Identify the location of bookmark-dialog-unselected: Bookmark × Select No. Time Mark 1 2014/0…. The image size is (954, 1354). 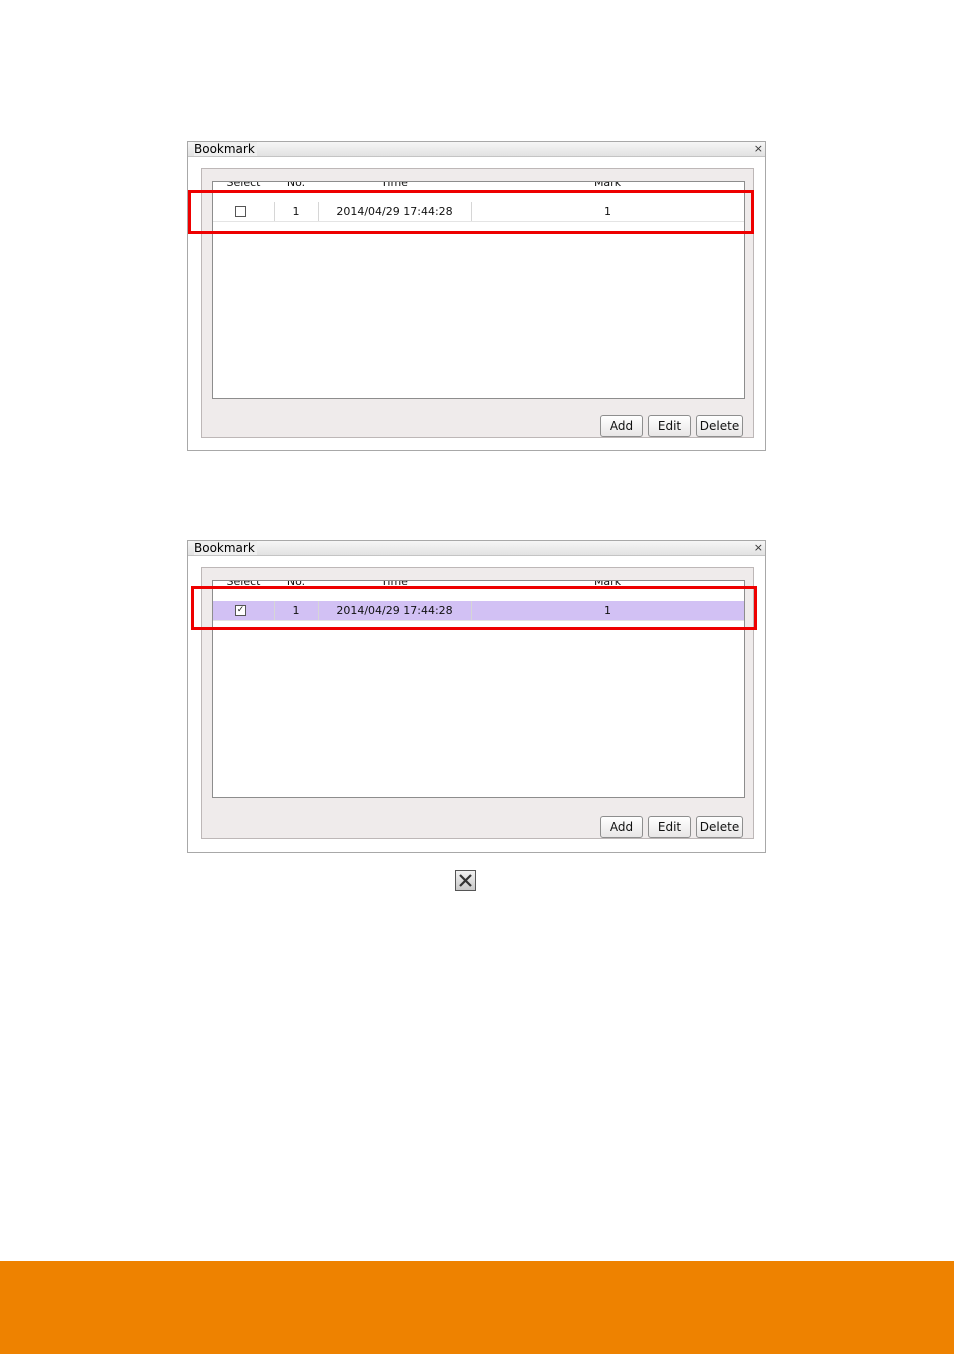
(476, 296).